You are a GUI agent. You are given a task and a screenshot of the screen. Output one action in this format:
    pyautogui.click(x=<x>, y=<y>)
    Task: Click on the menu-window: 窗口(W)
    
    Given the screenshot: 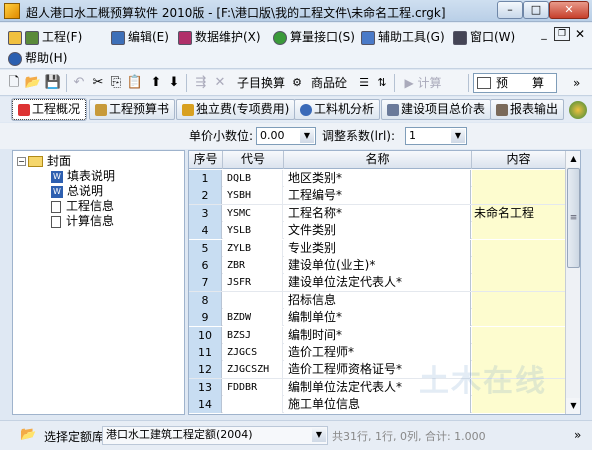 What is the action you would take?
    pyautogui.click(x=484, y=37)
    